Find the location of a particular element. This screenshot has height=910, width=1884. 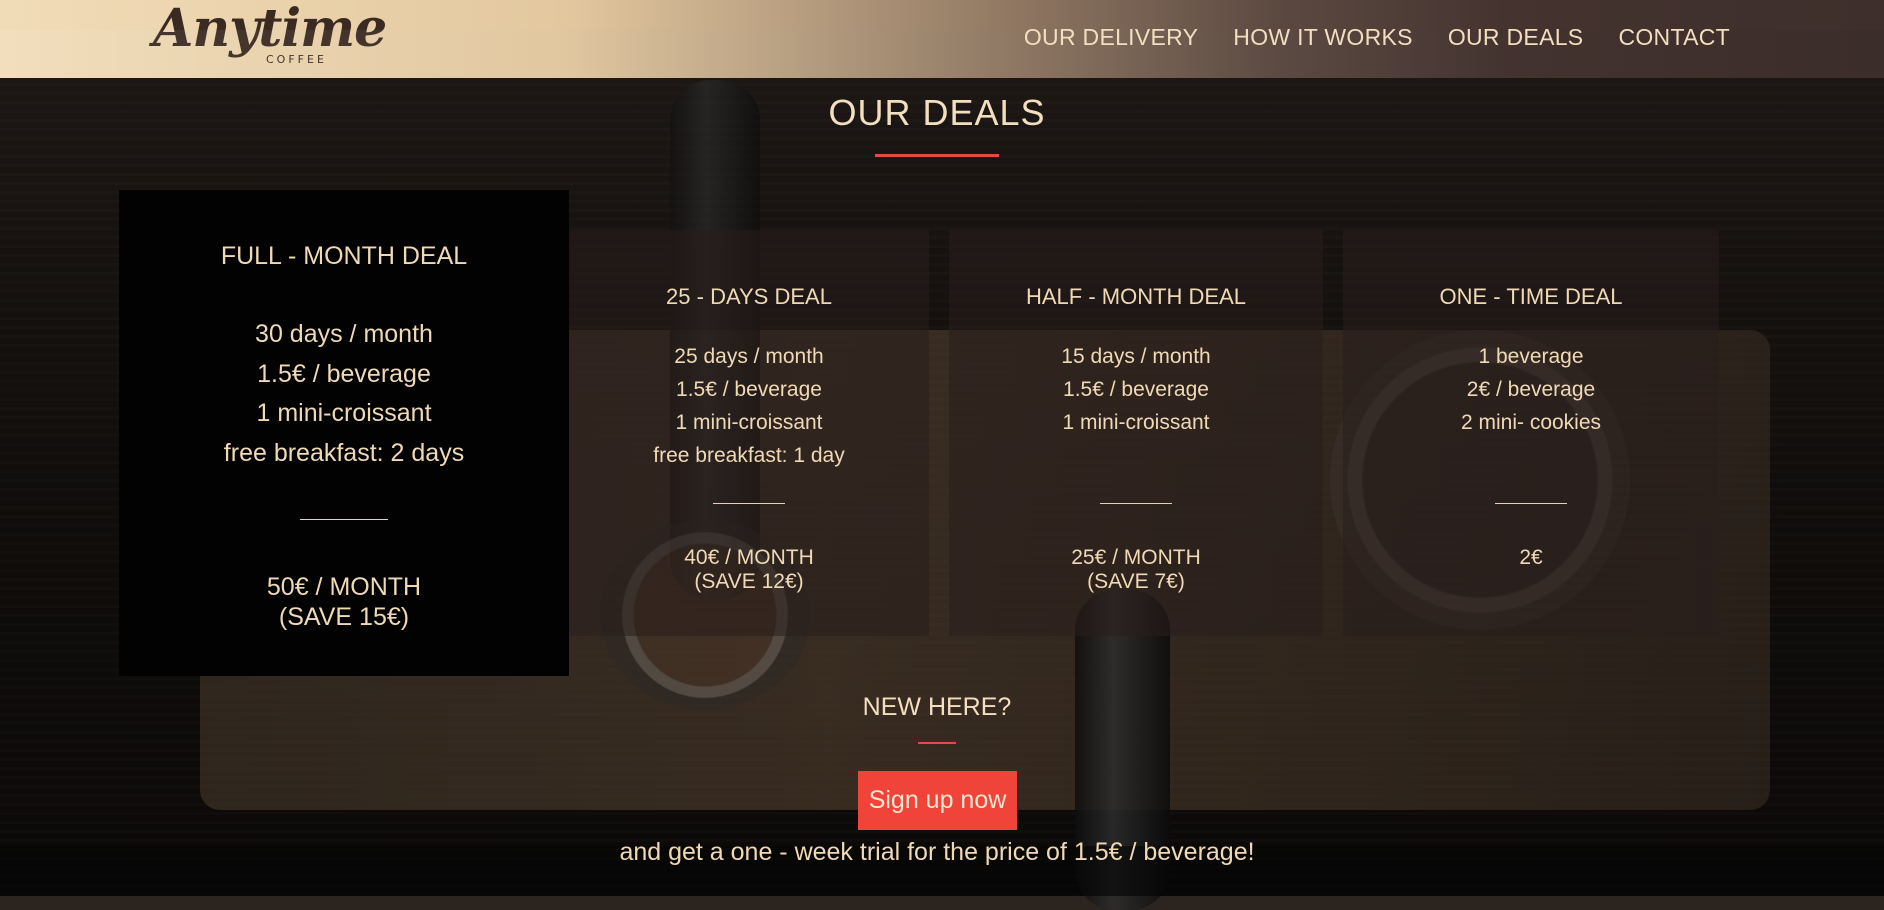

deal-feature: 30 days / month is located at coordinates (344, 334).